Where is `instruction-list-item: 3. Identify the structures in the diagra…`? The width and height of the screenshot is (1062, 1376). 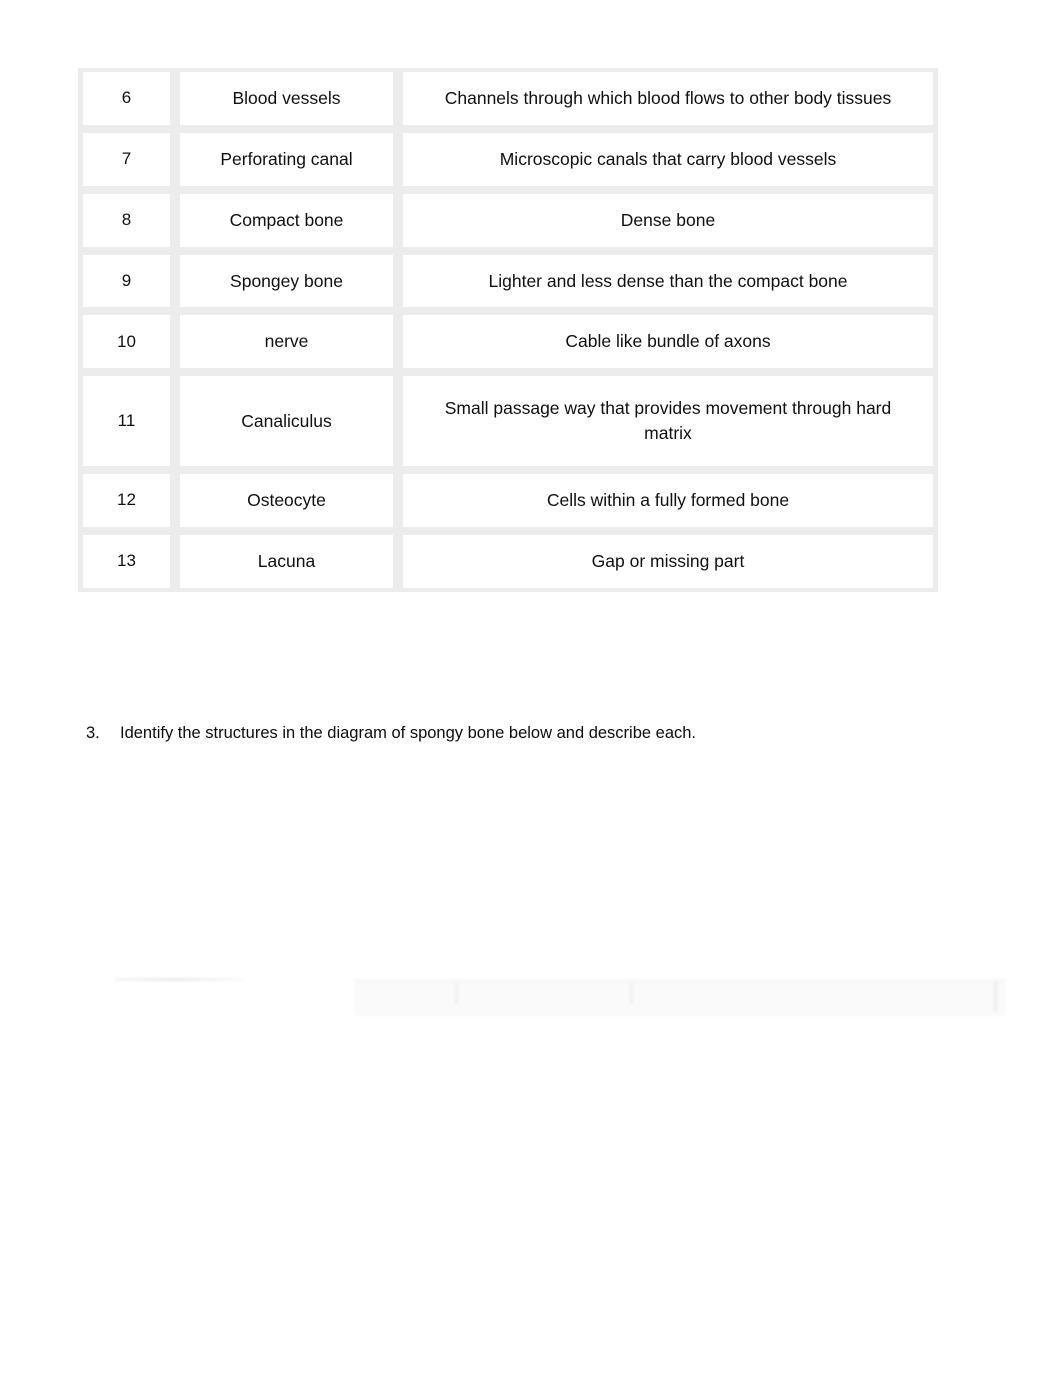 instruction-list-item: 3. Identify the structures in the diagra… is located at coordinates (526, 733).